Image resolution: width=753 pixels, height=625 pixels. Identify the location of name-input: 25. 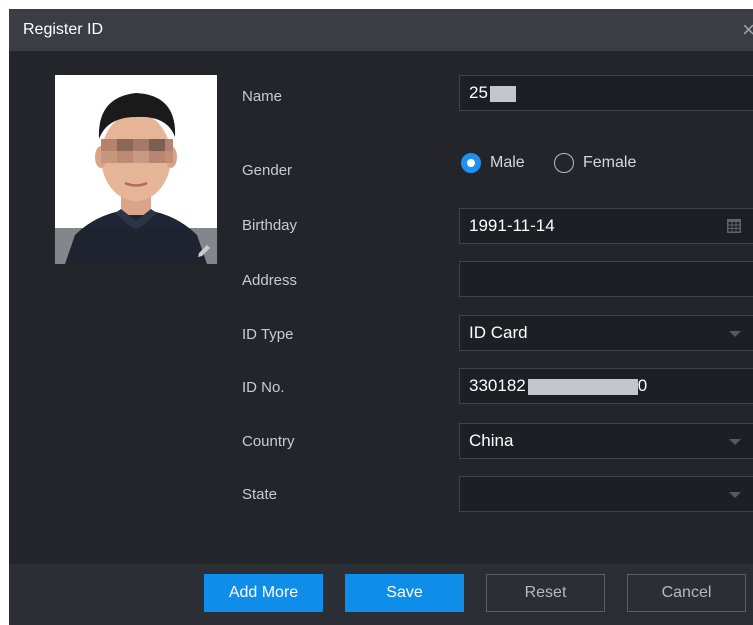
(606, 93).